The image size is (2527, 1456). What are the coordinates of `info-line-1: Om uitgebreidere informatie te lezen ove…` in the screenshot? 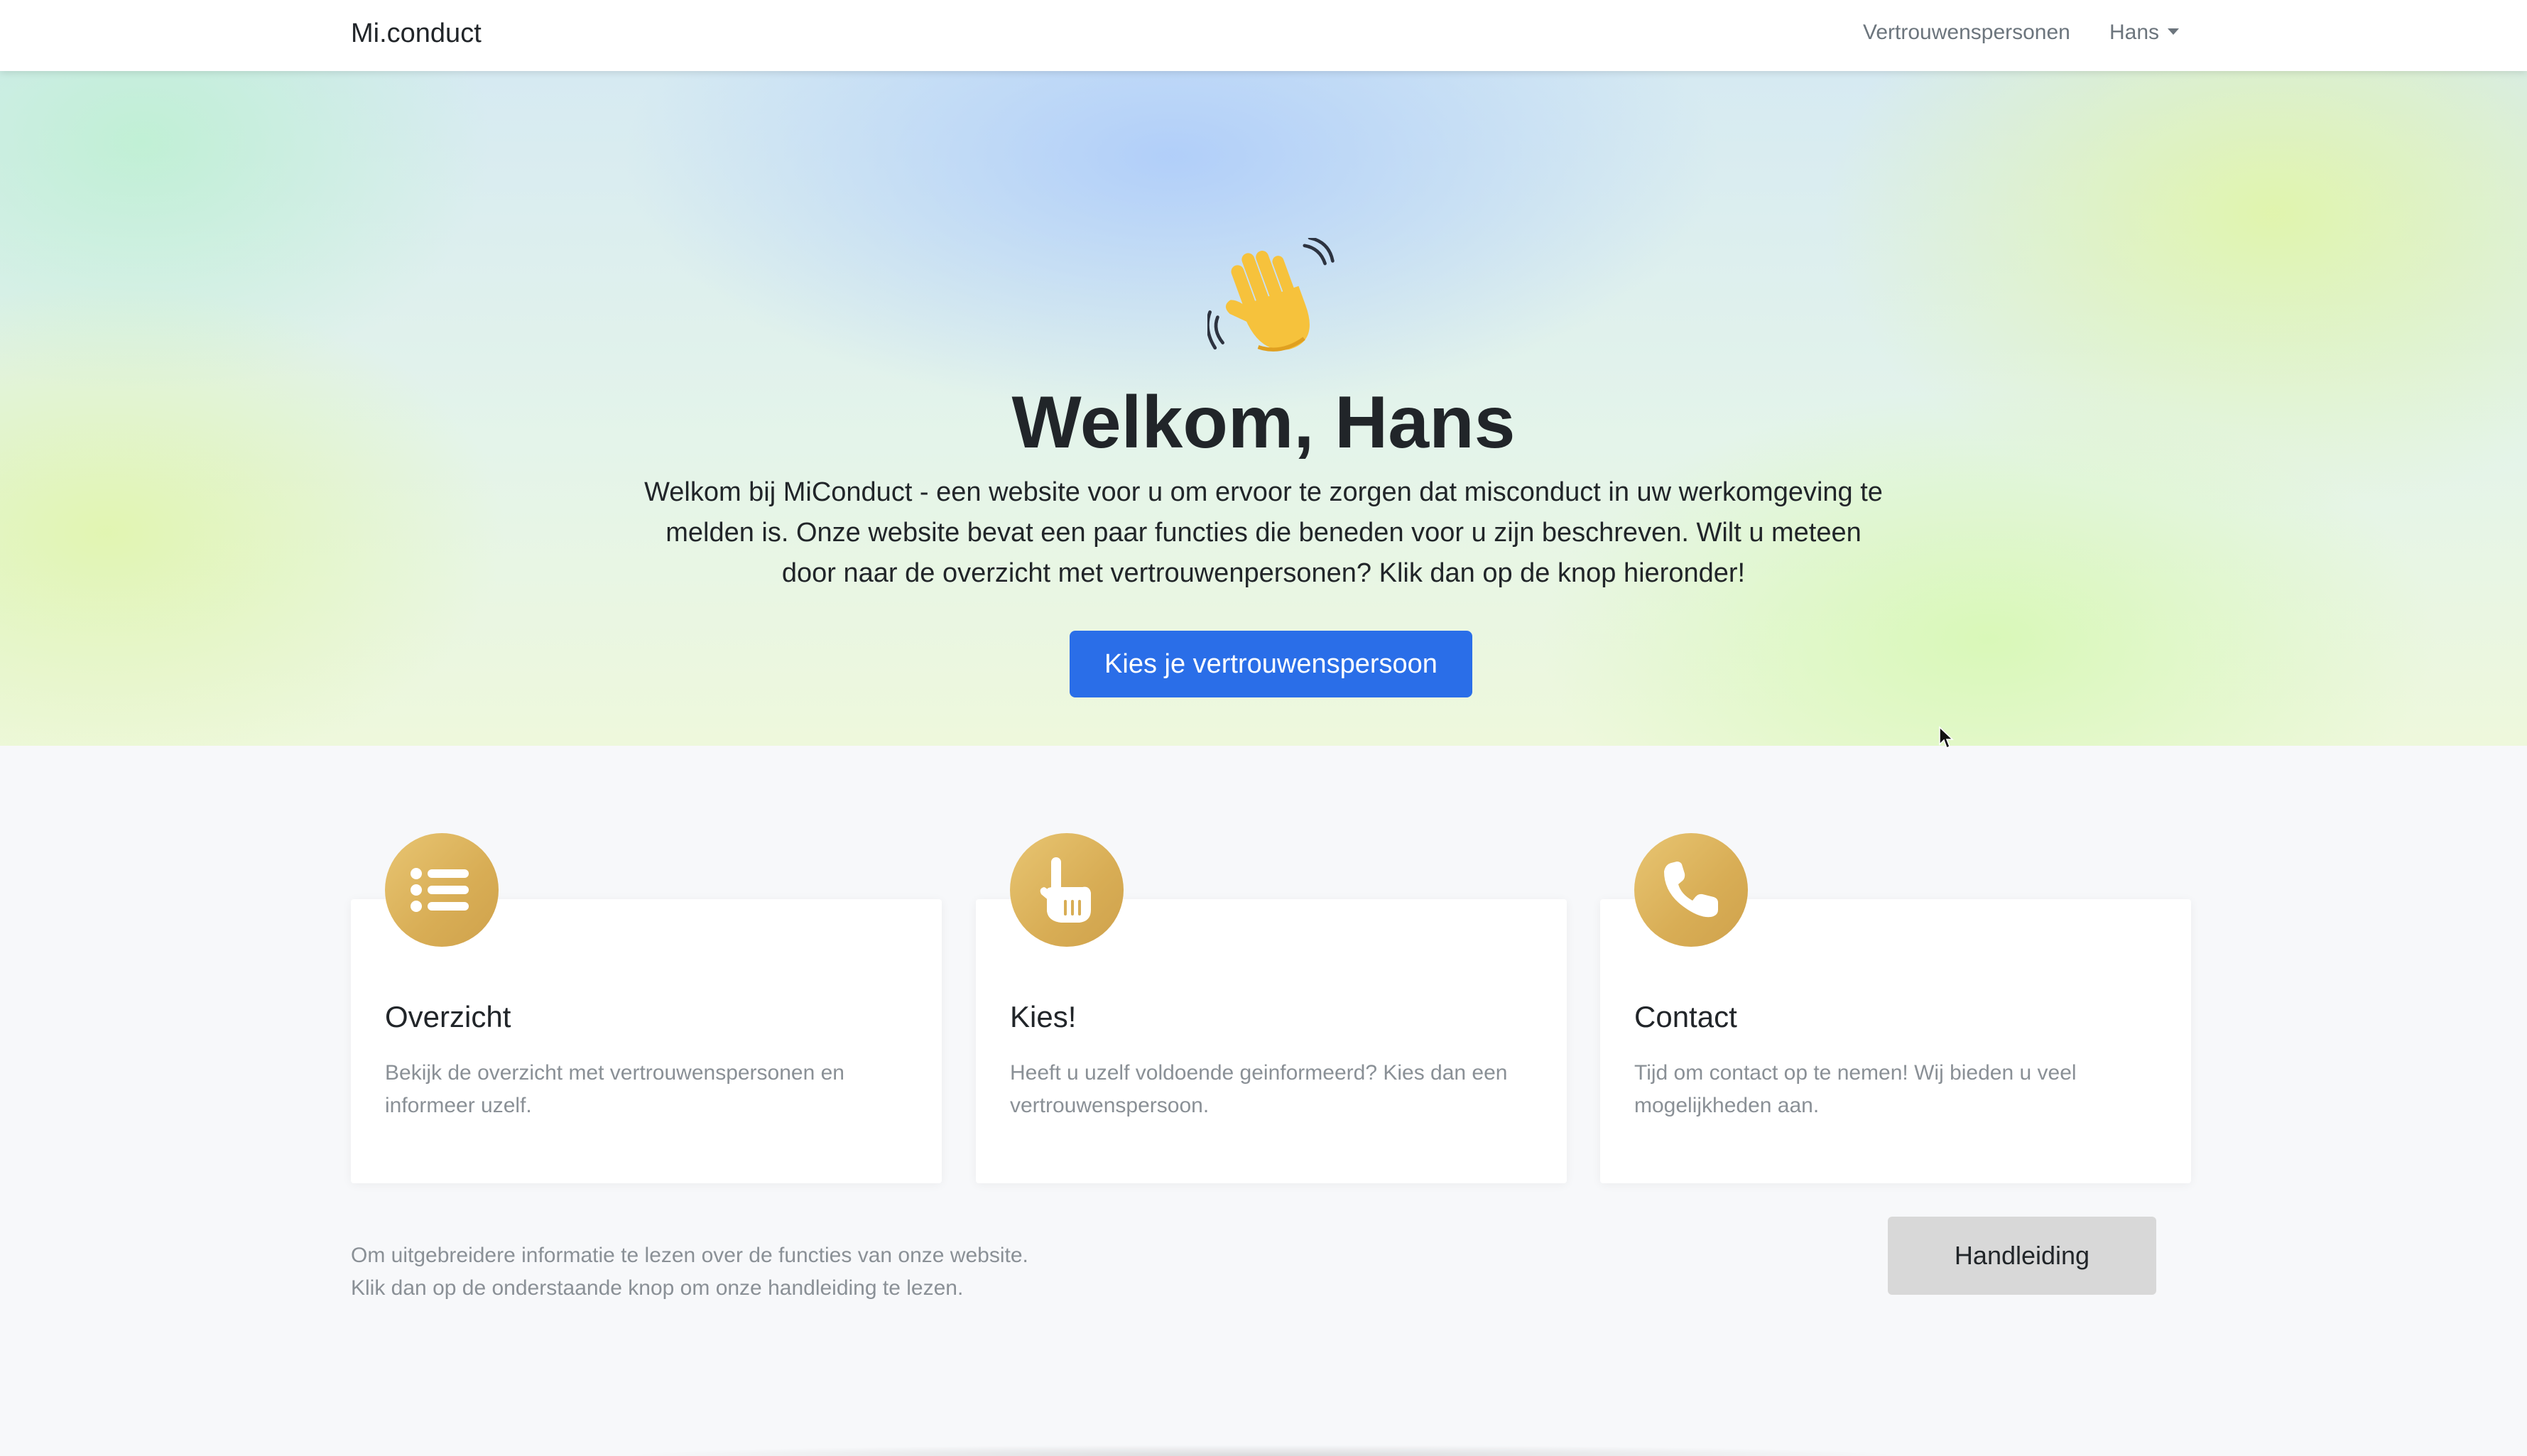 It's located at (689, 1255).